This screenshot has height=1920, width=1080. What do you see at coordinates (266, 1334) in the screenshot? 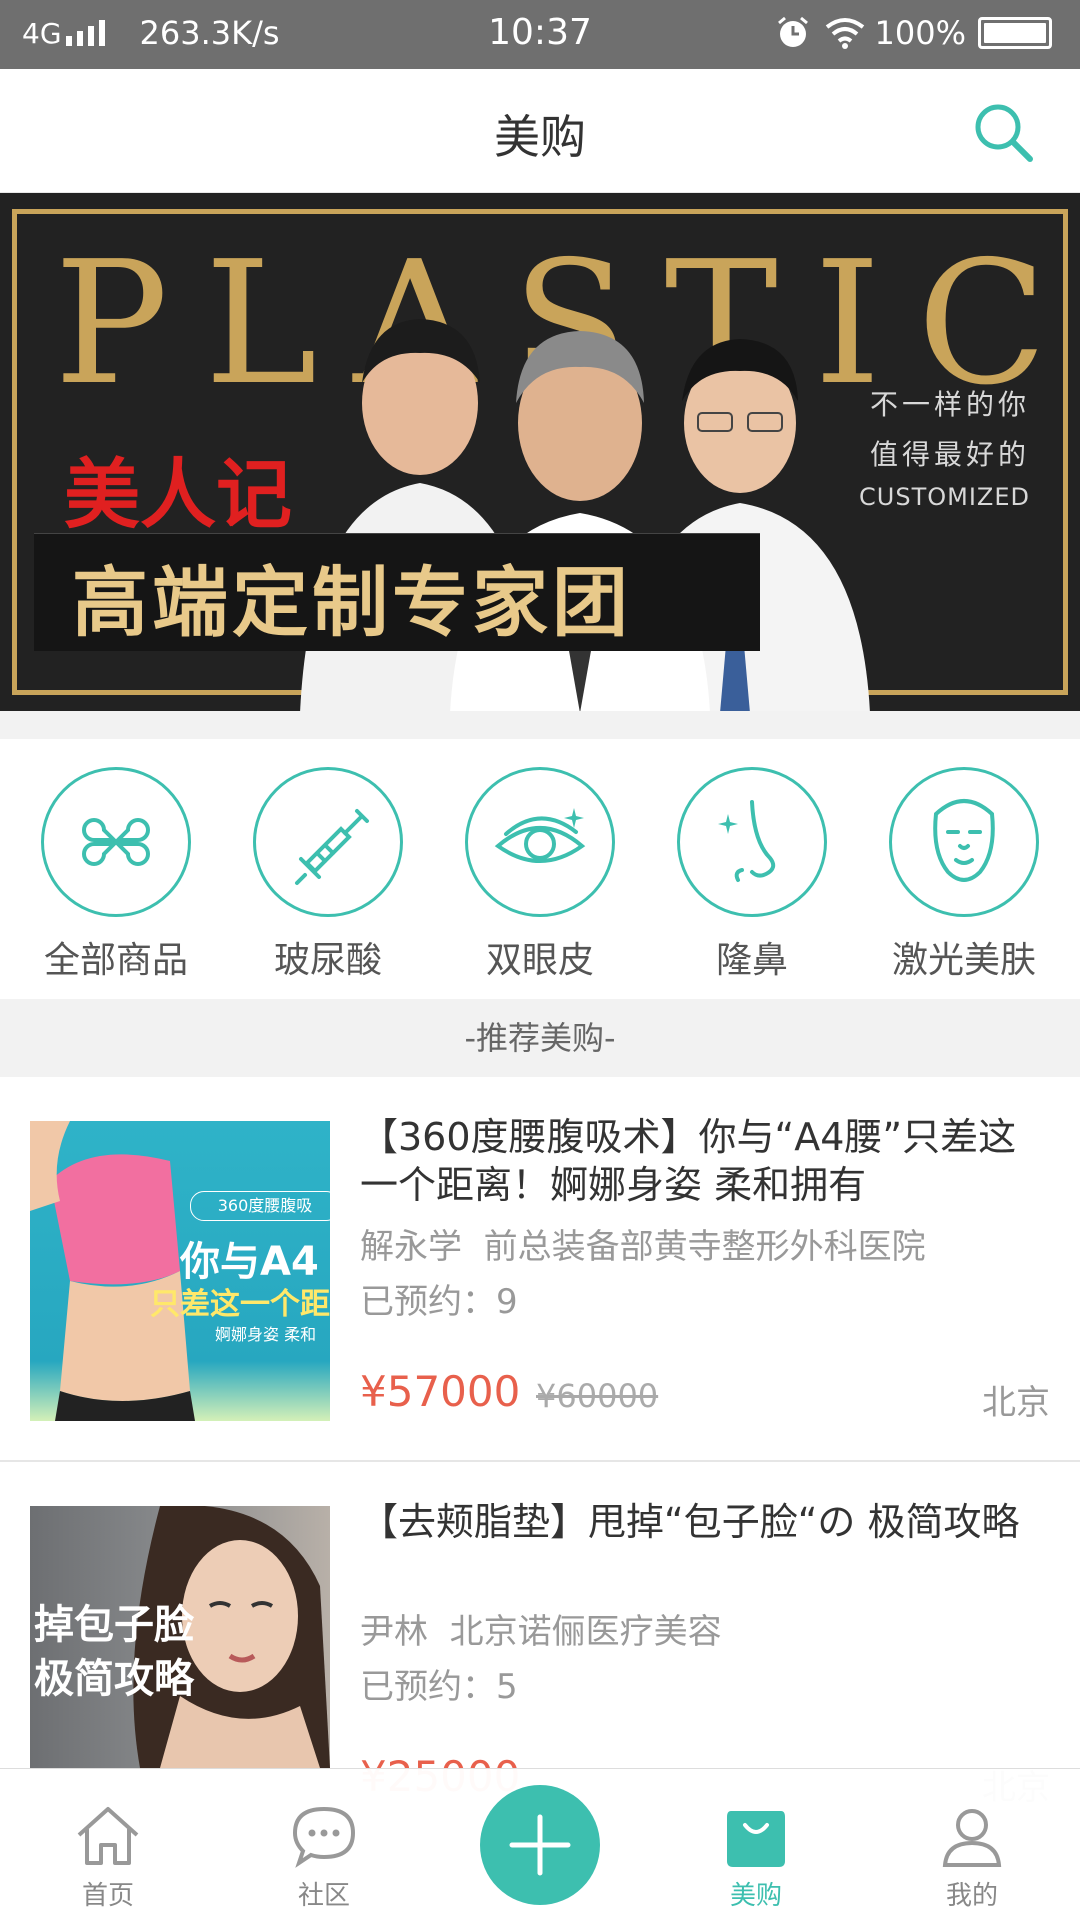
I see `image-caption: 婀娜身姿 柔和` at bounding box center [266, 1334].